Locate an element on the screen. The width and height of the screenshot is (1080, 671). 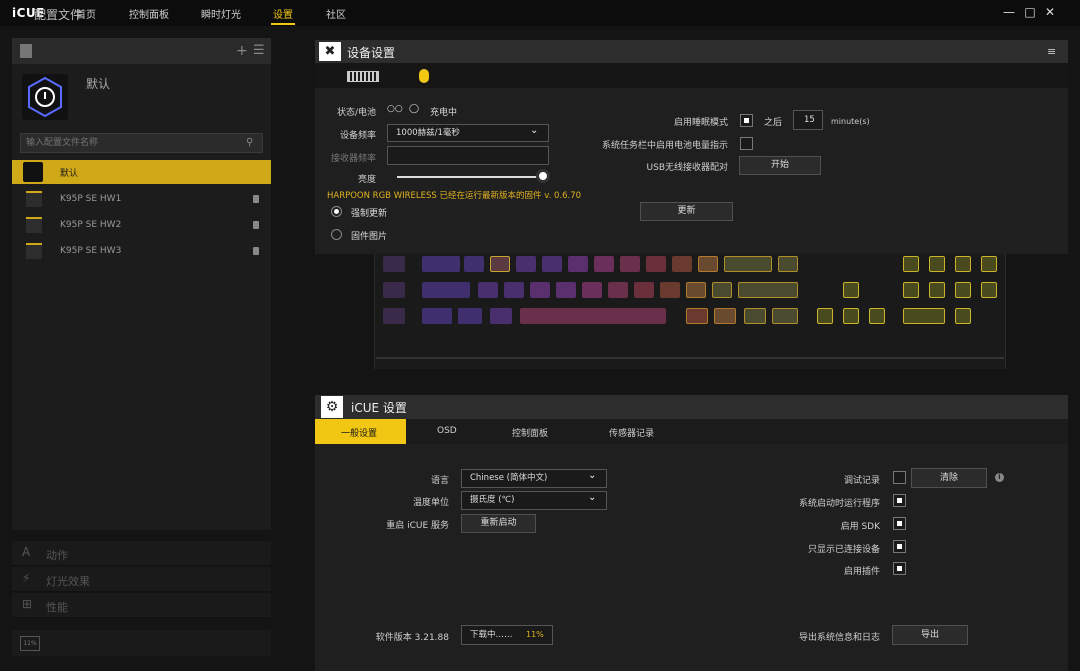
minimize-icon: — is located at coordinates (1009, 12).